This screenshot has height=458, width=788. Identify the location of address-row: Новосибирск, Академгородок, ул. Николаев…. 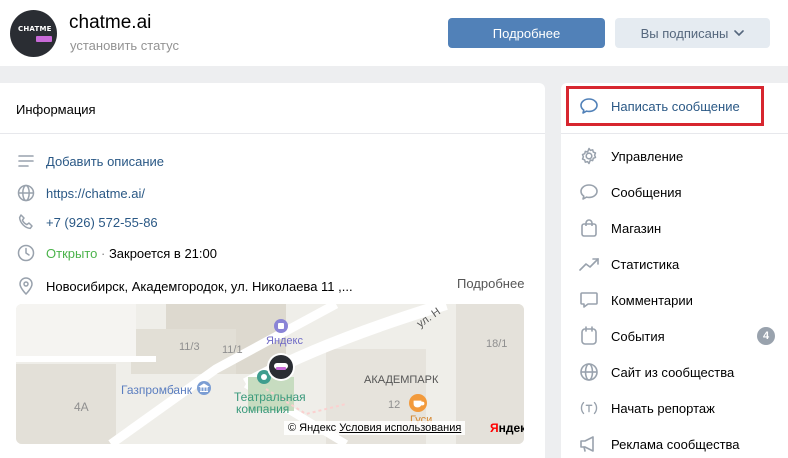
(184, 286).